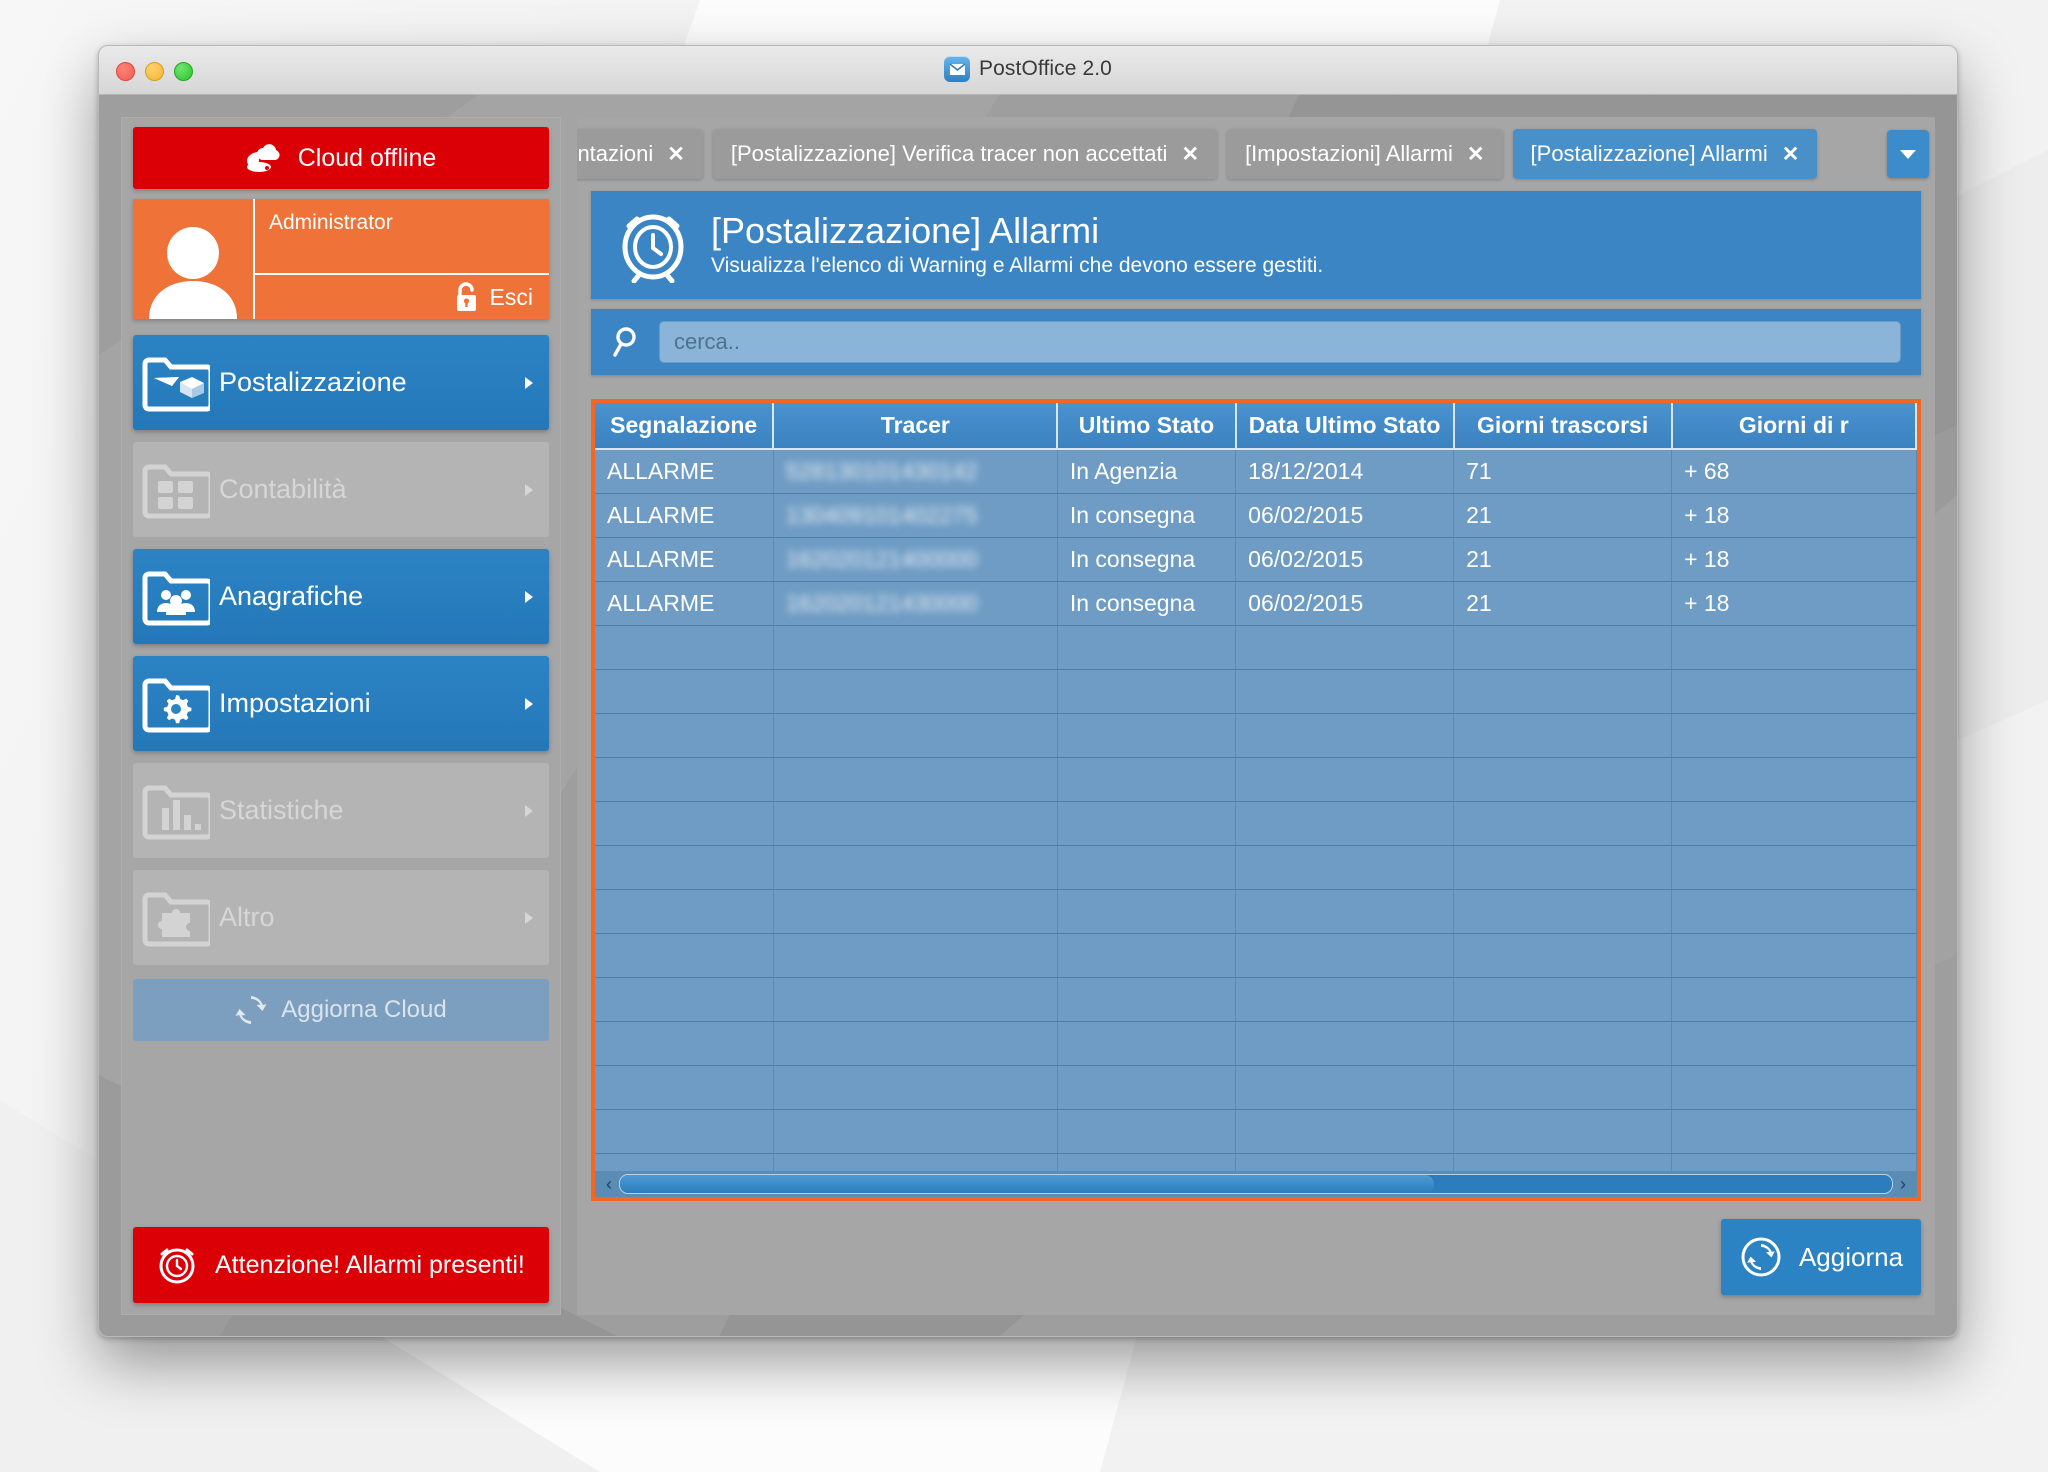 The width and height of the screenshot is (2048, 1472). Describe the element at coordinates (1761, 1257) in the screenshot. I see `refresh-circle-icon` at that location.